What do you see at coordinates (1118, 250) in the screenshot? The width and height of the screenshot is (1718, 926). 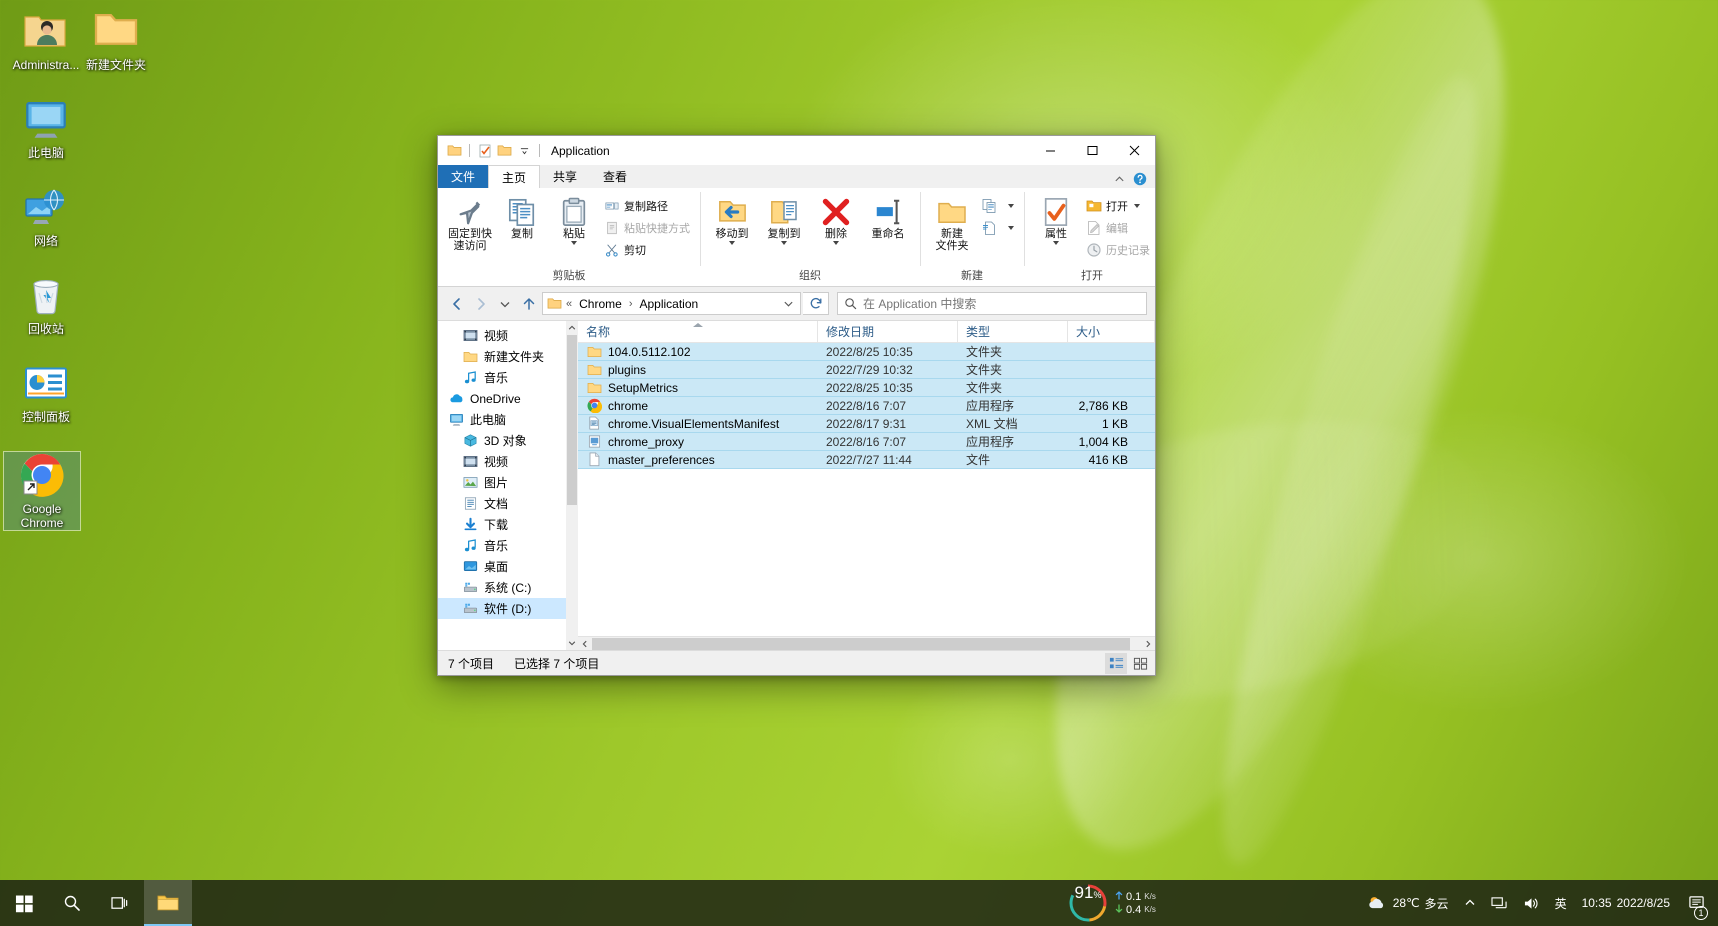 I see `ribbon-small-button-3-2: 历史记录` at bounding box center [1118, 250].